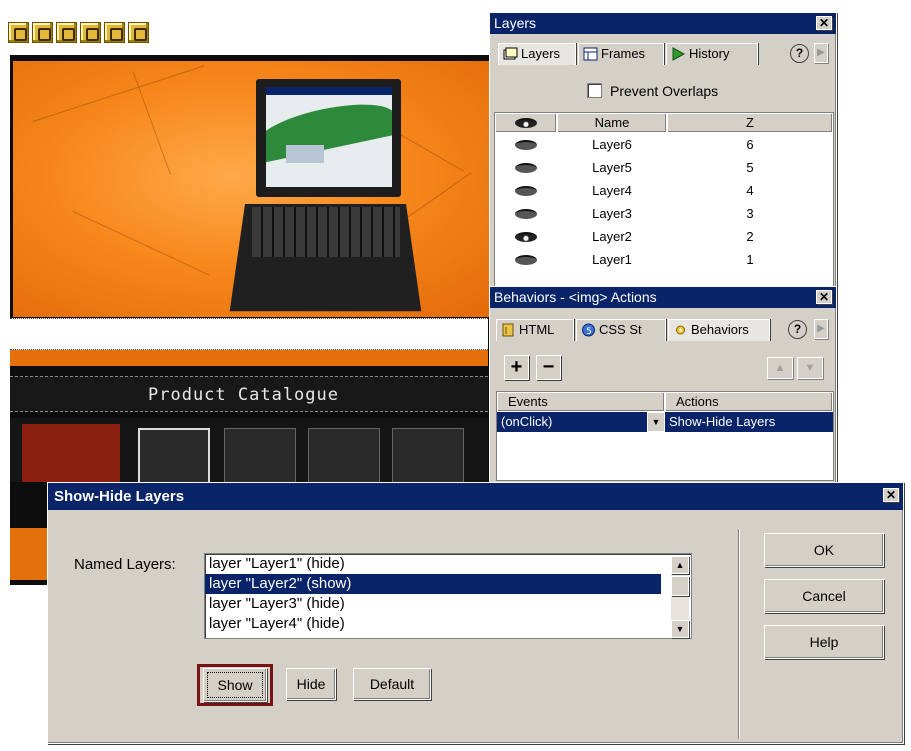 This screenshot has height=751, width=911. I want to click on layer-z-index: 5, so click(750, 167).